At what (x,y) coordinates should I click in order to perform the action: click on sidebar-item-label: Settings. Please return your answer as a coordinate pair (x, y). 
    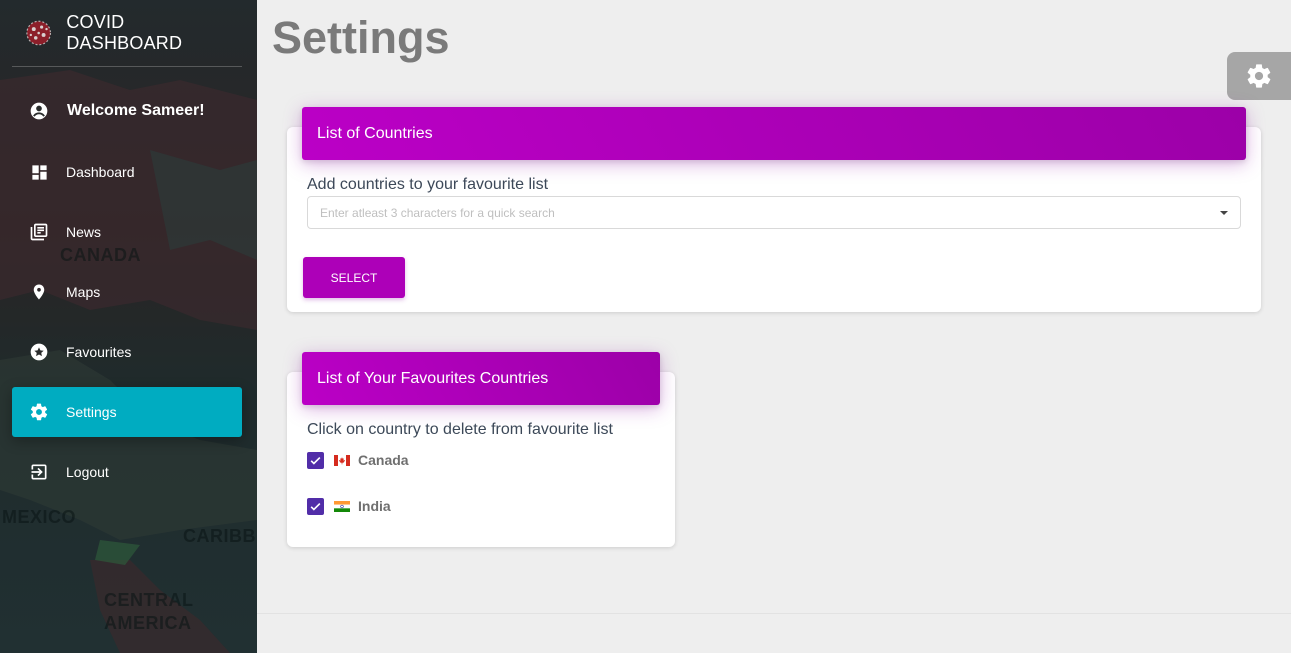
    Looking at the image, I should click on (91, 412).